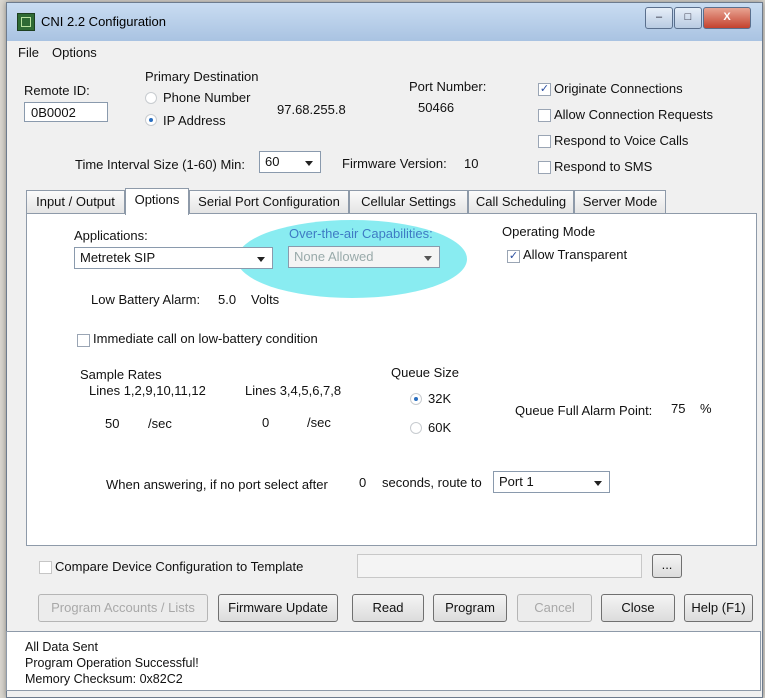 This screenshot has width=765, height=698. Describe the element at coordinates (638, 608) in the screenshot. I see `close-button: Close` at that location.